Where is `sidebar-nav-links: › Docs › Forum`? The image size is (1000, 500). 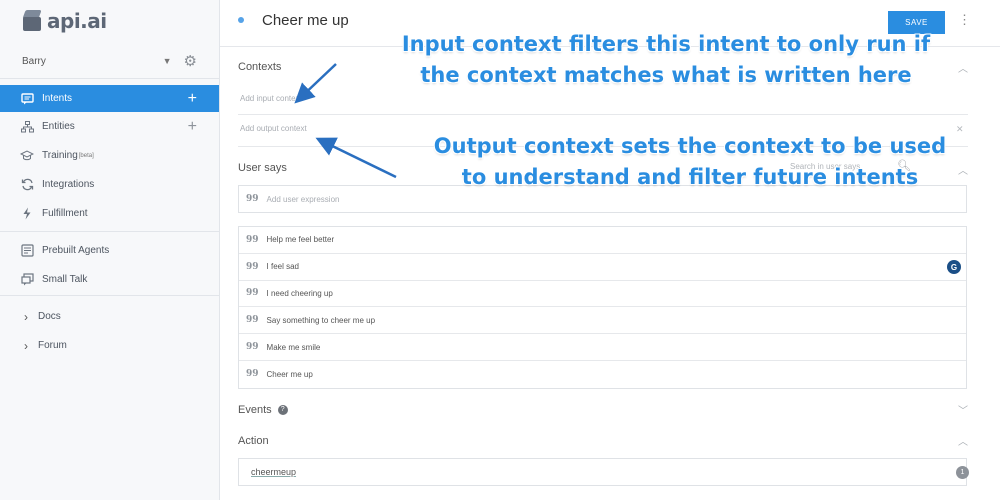 sidebar-nav-links: › Docs › Forum is located at coordinates (109, 331).